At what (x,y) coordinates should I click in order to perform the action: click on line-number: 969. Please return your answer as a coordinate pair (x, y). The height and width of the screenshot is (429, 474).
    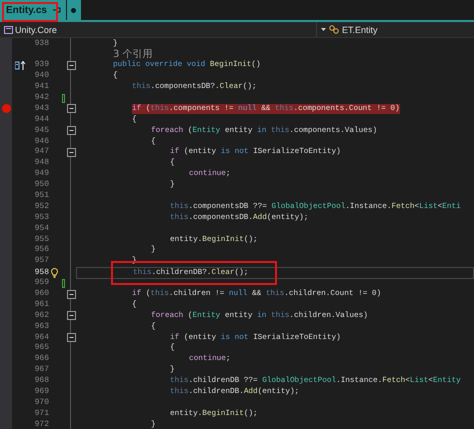
    Looking at the image, I should click on (41, 392).